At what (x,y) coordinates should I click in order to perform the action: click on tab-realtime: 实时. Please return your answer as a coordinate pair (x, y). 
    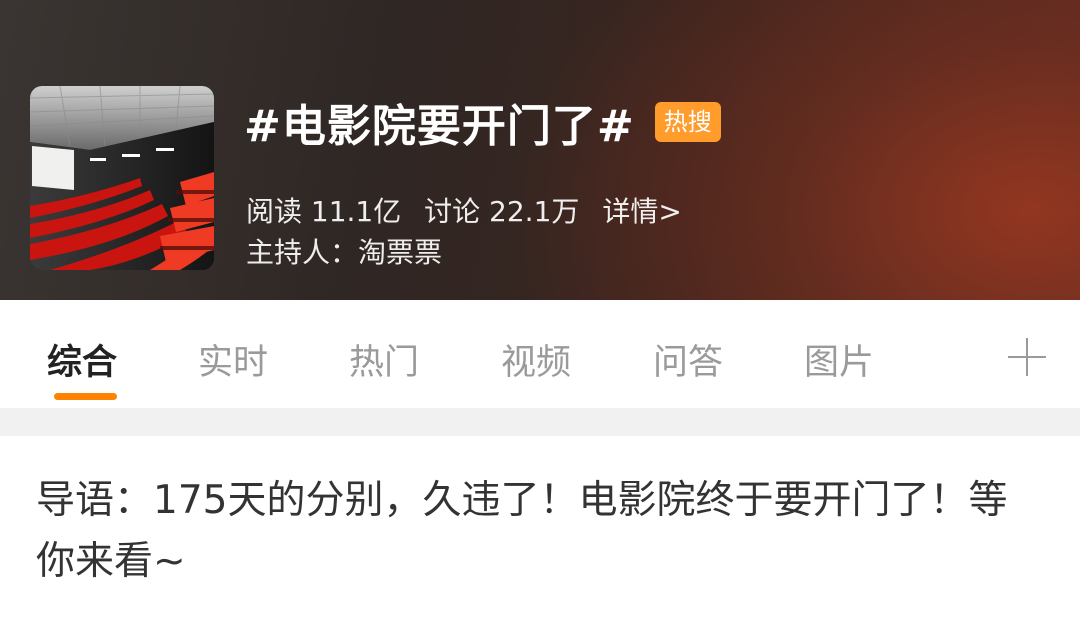
    Looking at the image, I should click on (233, 359).